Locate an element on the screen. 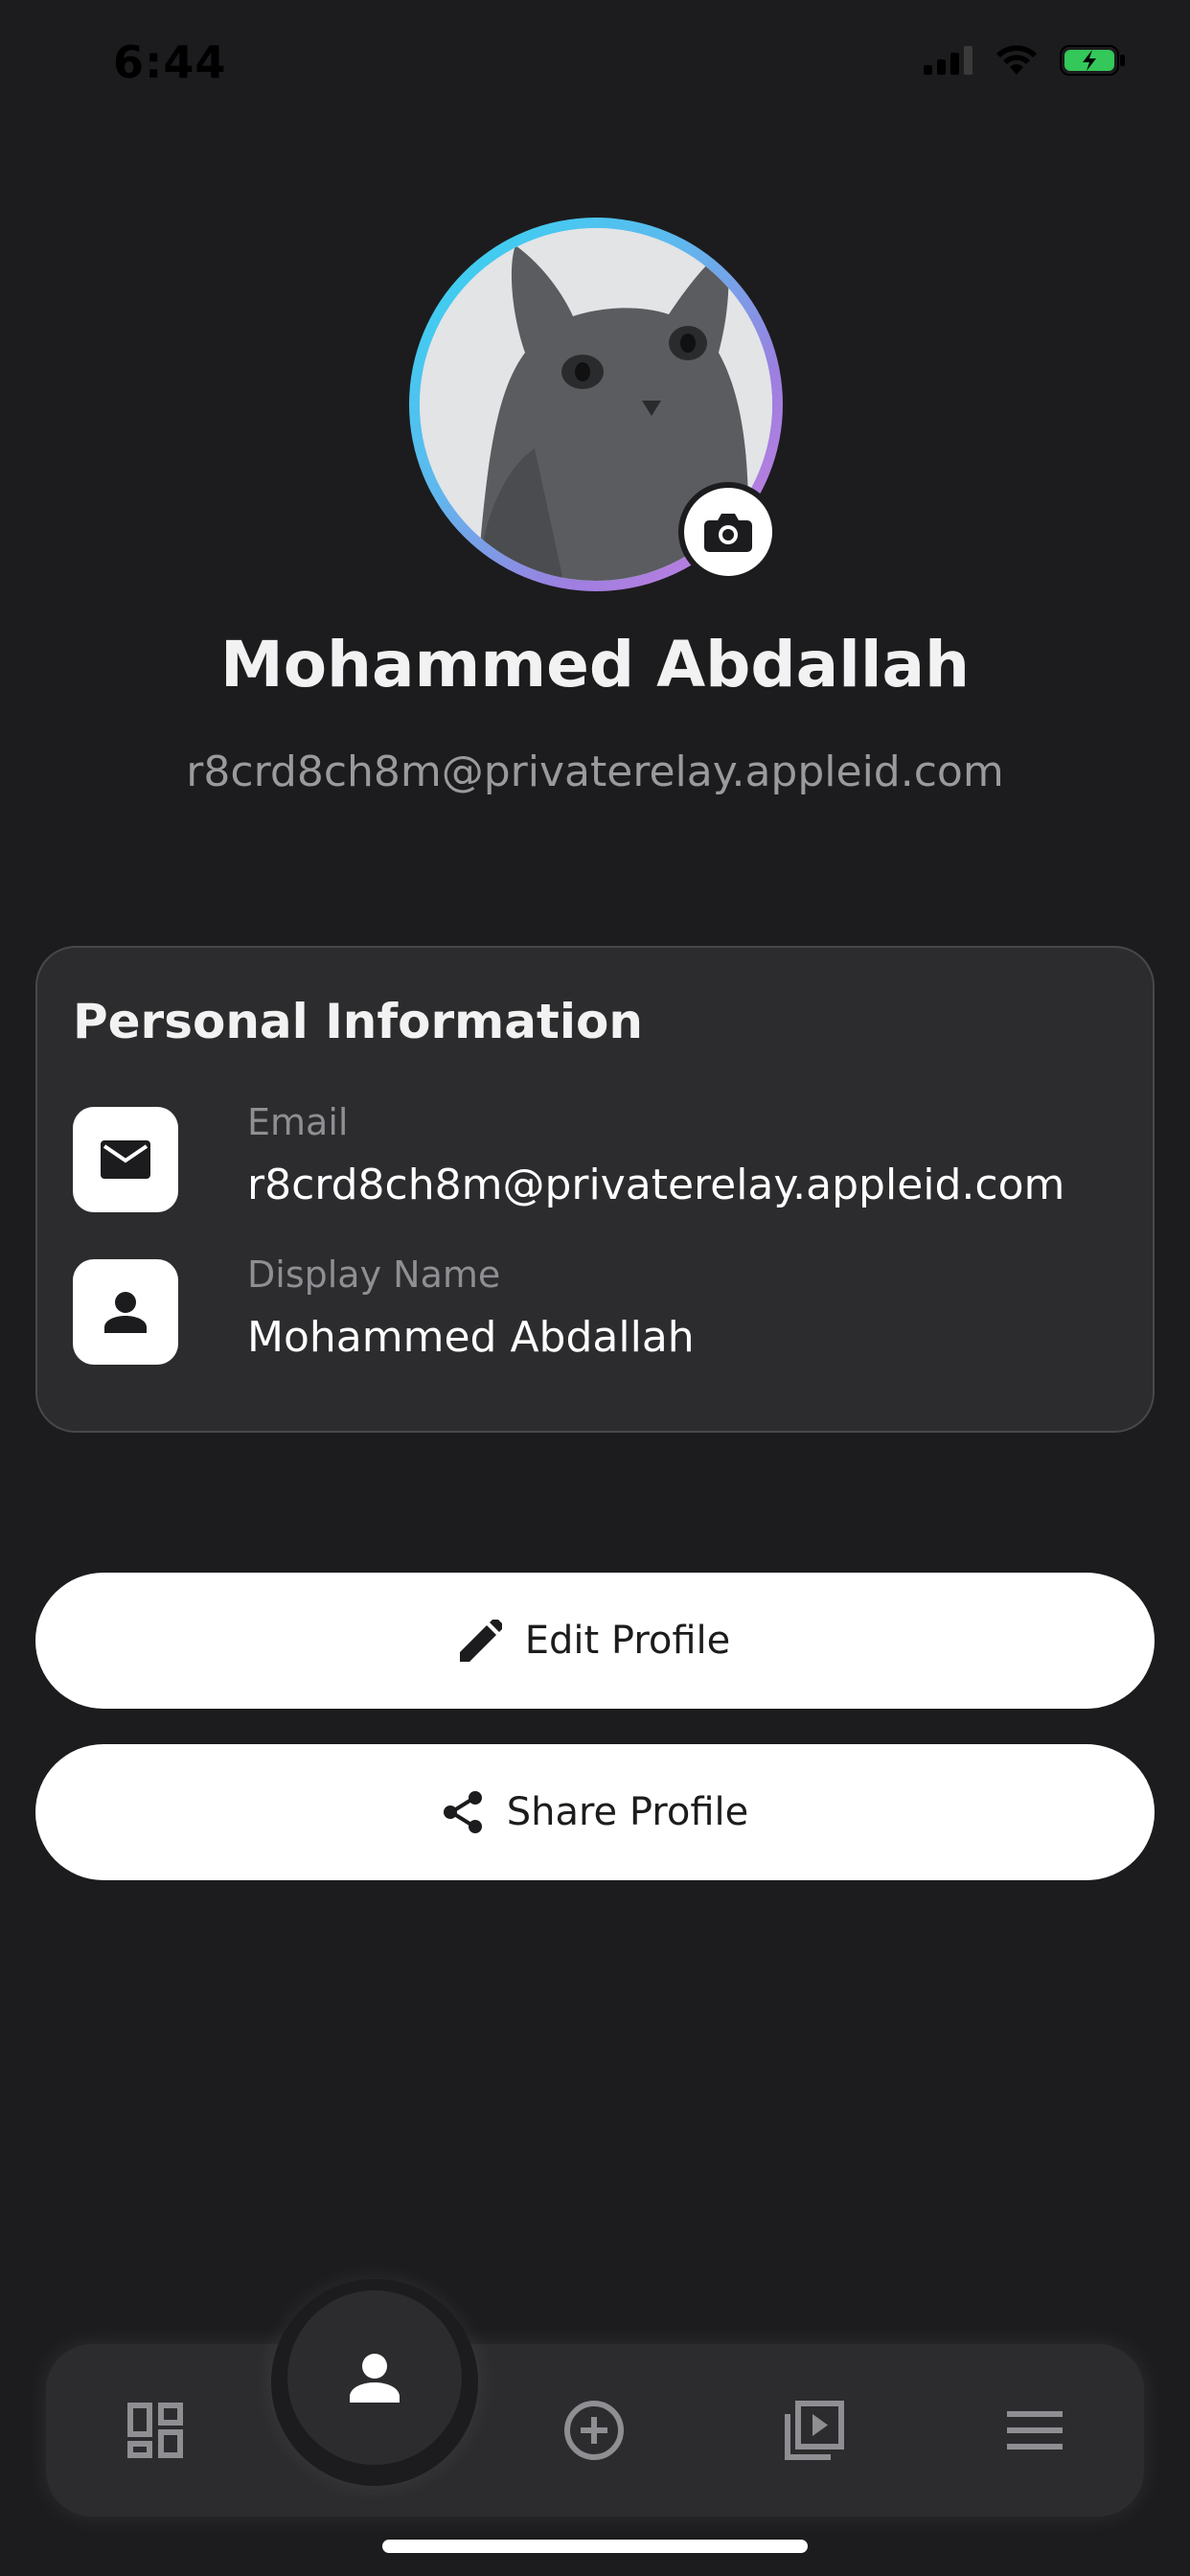 Image resolution: width=1190 pixels, height=2576 pixels. camera-icon is located at coordinates (728, 533).